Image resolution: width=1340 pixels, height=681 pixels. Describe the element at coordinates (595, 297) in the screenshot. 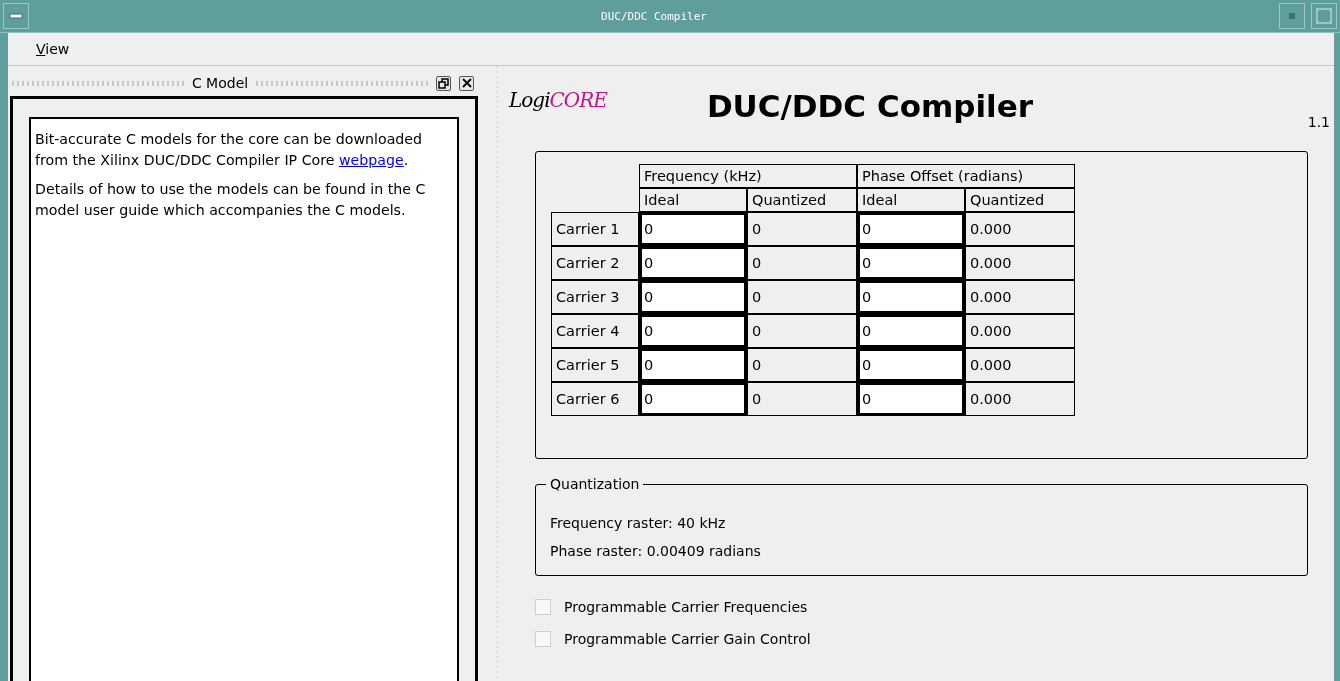

I see `row-label: Carrier 3` at that location.